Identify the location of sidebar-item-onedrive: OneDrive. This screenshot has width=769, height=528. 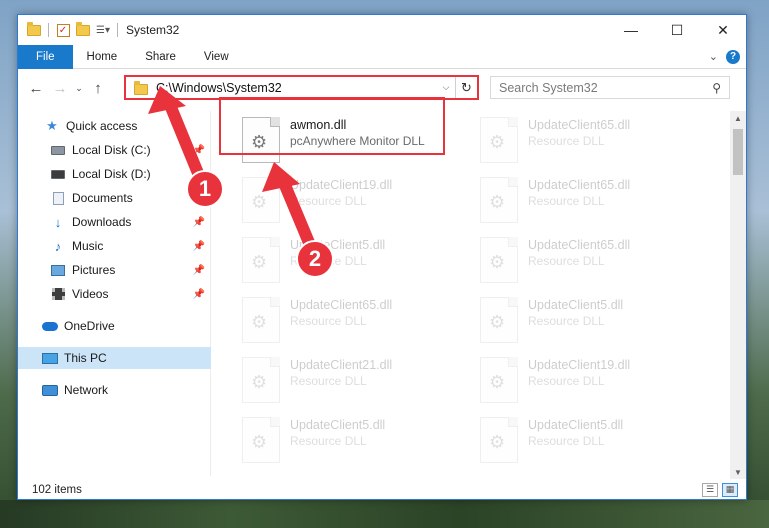
(114, 326).